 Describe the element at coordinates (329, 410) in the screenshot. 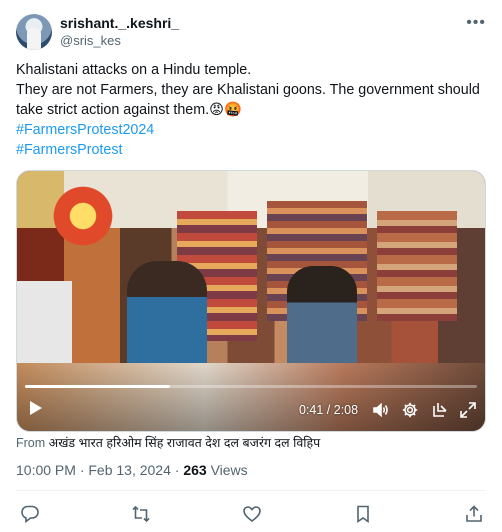

I see `video-time: 0:41 / 2:08` at that location.